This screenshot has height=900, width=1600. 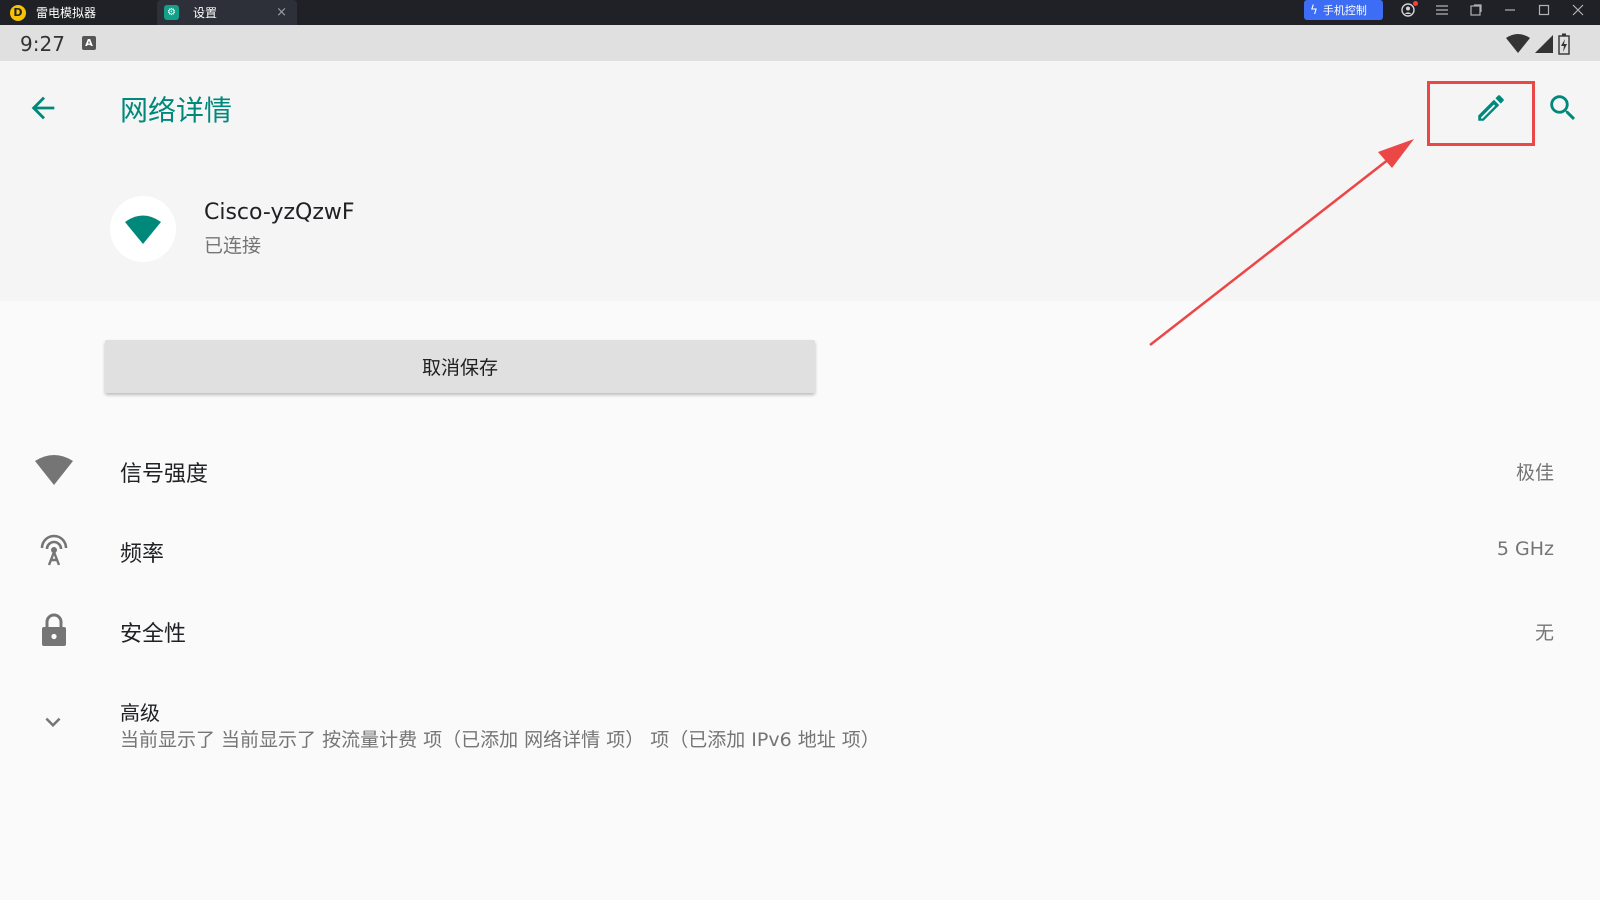 What do you see at coordinates (281, 12) in the screenshot?
I see `tab-close-icon: ×` at bounding box center [281, 12].